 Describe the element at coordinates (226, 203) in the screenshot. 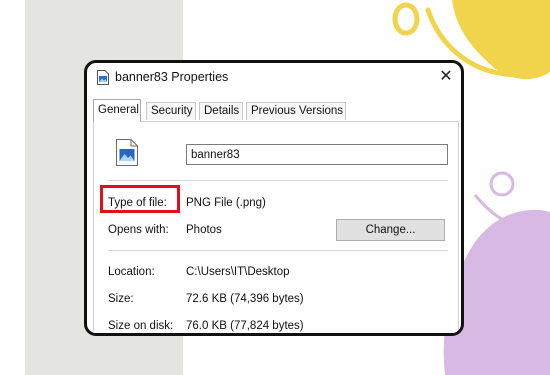

I see `type-of-file-value: PNG File (.png)` at that location.